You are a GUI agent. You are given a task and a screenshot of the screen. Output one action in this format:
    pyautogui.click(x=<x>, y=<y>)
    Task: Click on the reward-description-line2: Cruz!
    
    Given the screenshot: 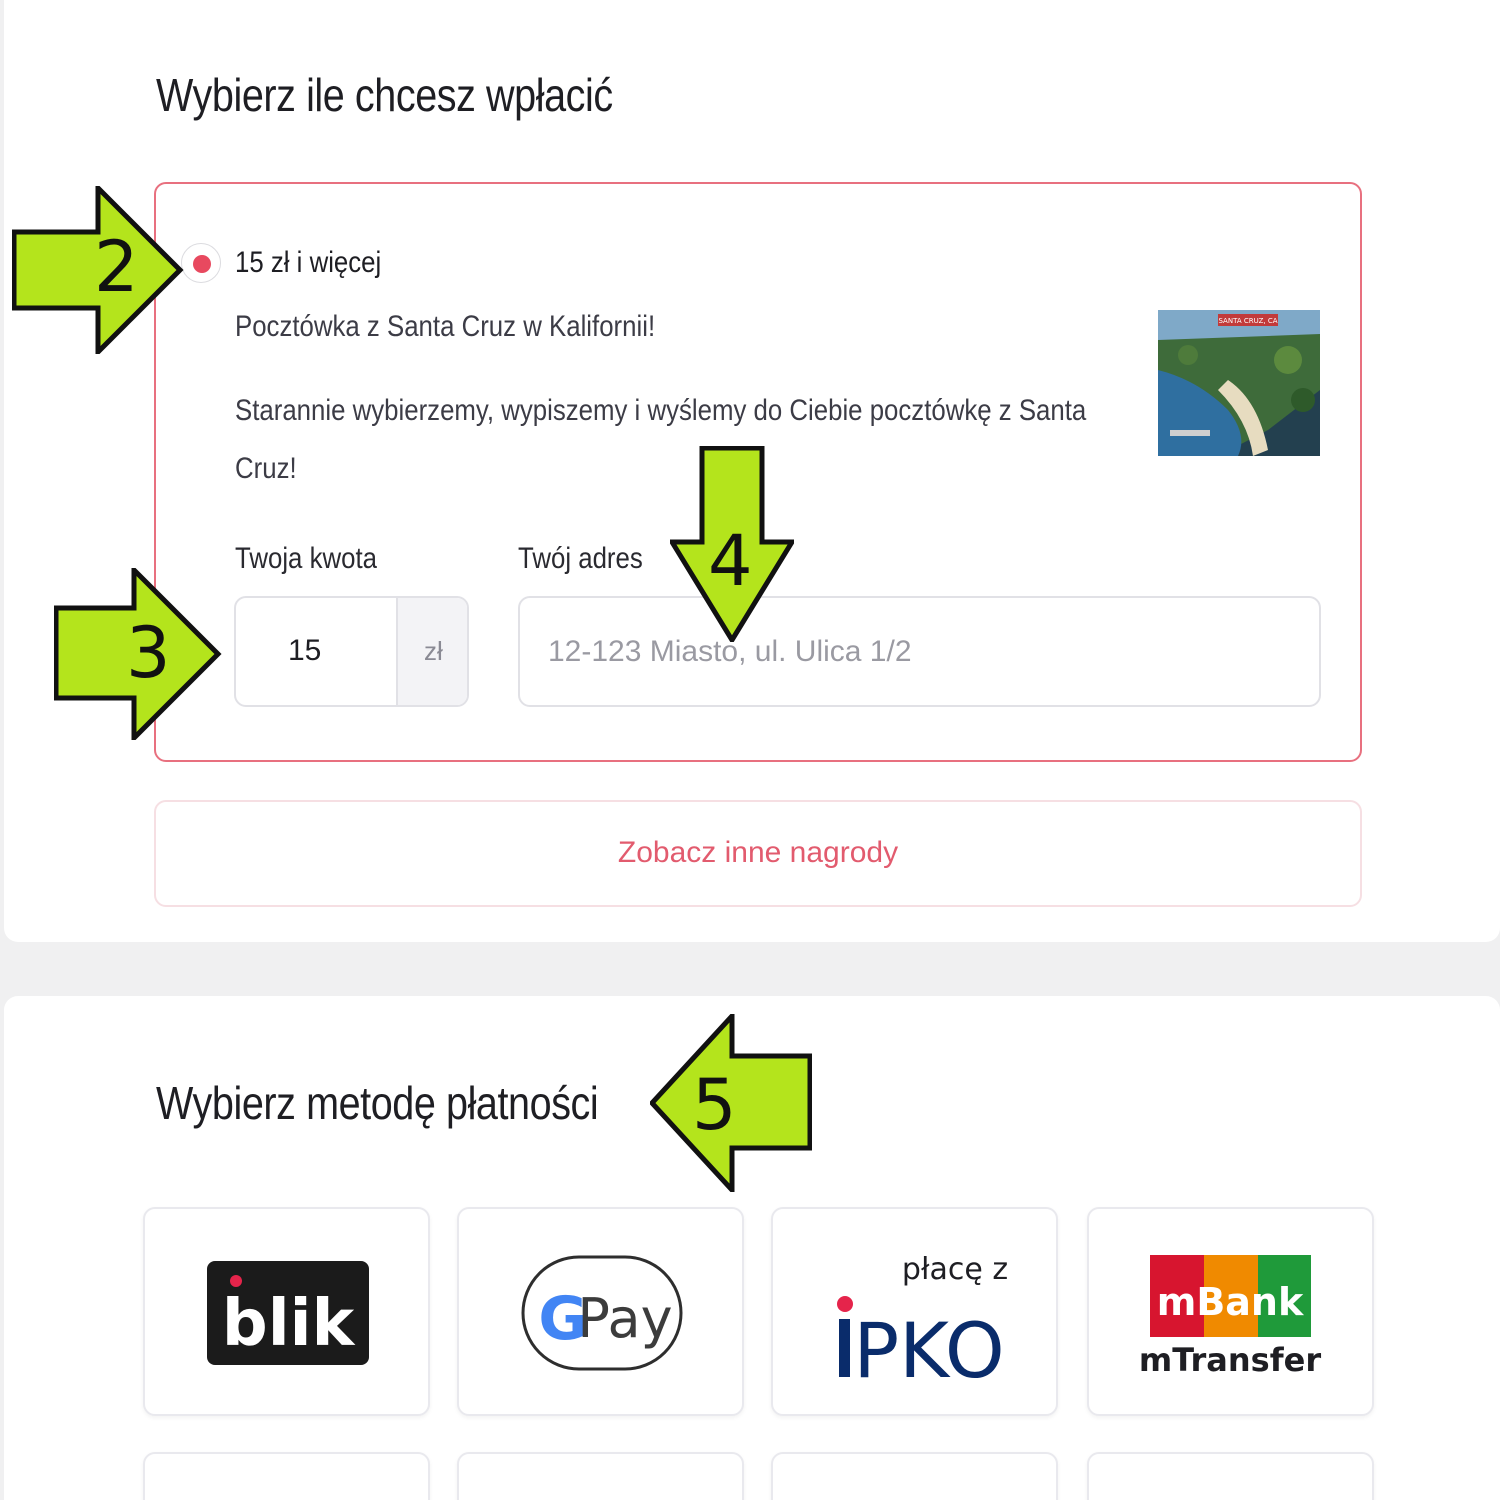 What is the action you would take?
    pyautogui.click(x=266, y=468)
    